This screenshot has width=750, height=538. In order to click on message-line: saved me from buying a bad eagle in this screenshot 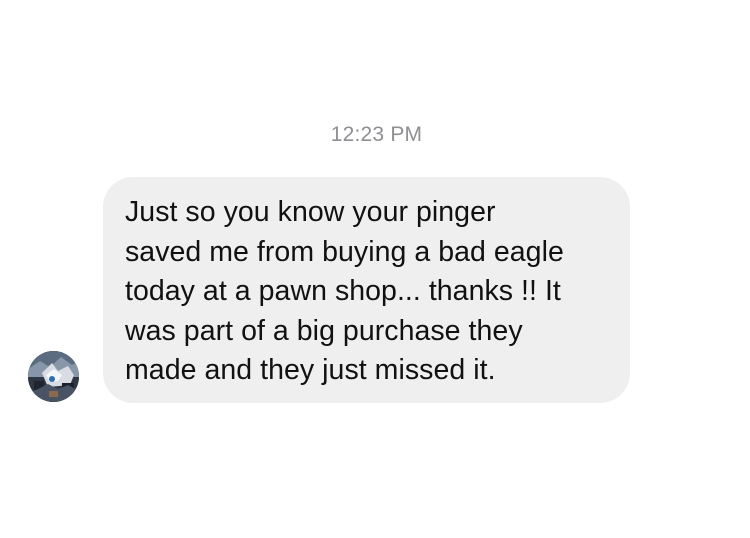, I will do `click(344, 251)`.